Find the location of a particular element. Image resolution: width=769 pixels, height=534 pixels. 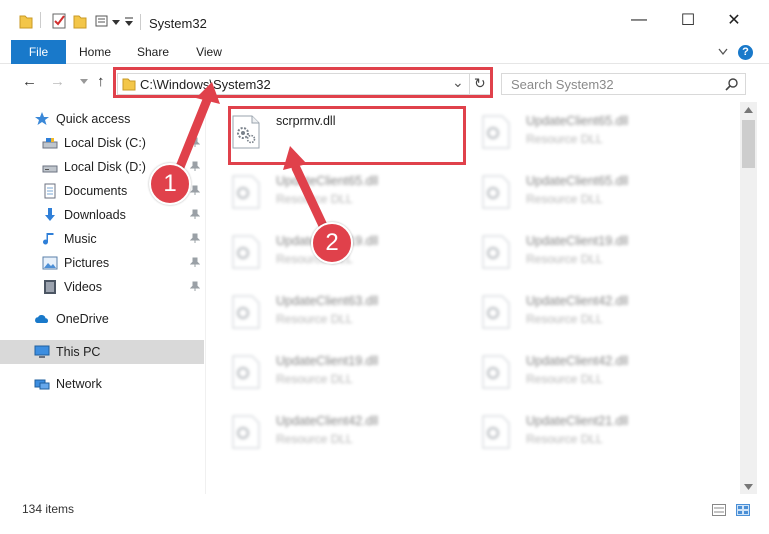

arrow-to-file-icon is located at coordinates (311, 200).